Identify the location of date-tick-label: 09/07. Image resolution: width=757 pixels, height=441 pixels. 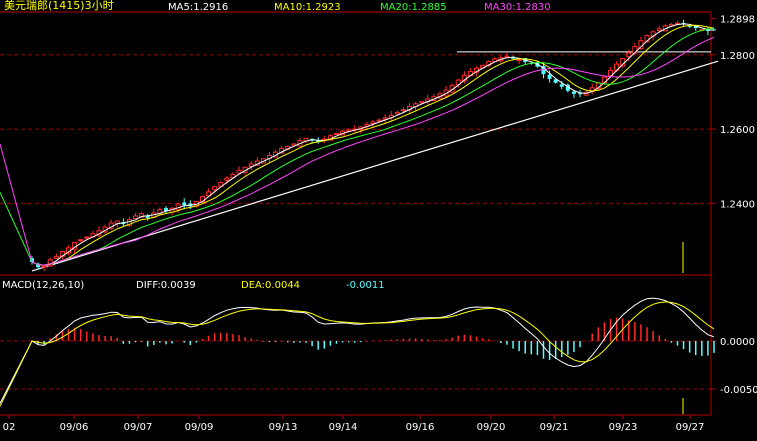
(138, 427).